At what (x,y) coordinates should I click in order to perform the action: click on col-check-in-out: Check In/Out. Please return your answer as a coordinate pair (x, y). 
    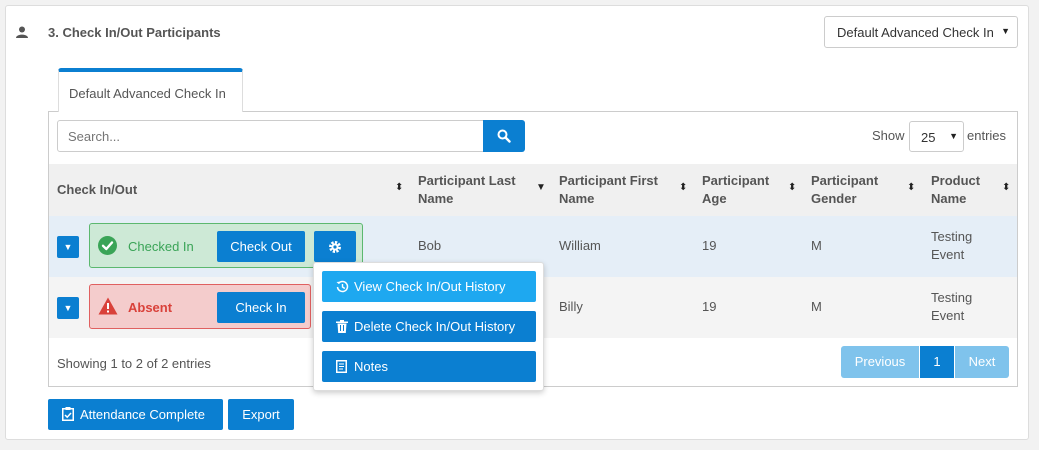
    Looking at the image, I should click on (97, 190).